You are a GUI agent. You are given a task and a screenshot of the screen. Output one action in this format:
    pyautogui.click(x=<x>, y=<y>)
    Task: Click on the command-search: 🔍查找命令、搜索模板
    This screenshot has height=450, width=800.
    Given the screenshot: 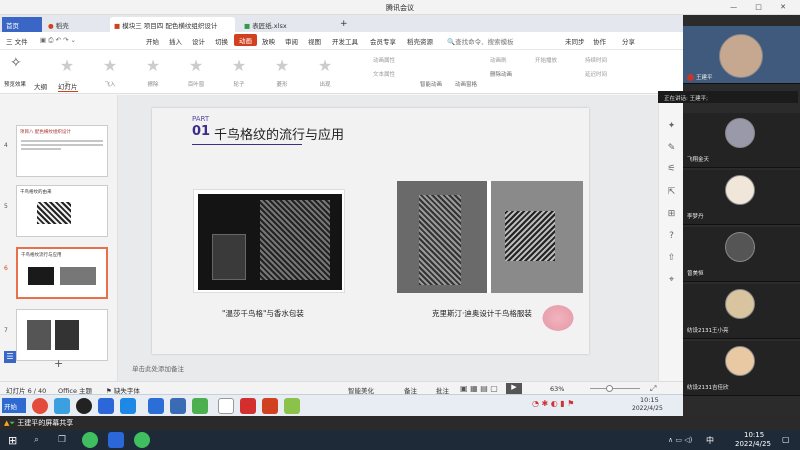 What is the action you would take?
    pyautogui.click(x=480, y=41)
    